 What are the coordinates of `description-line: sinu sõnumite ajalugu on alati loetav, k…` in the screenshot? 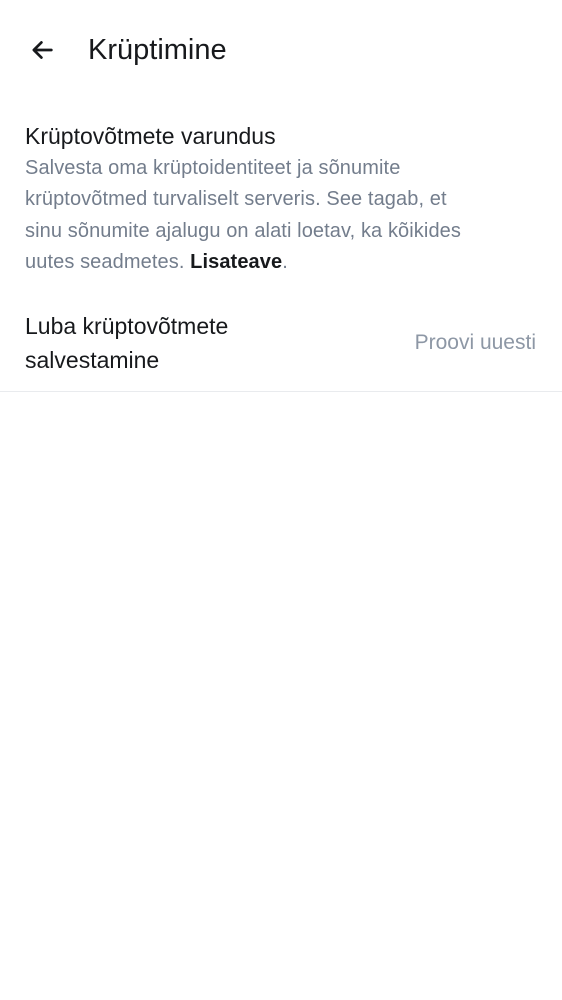 It's located at (243, 230).